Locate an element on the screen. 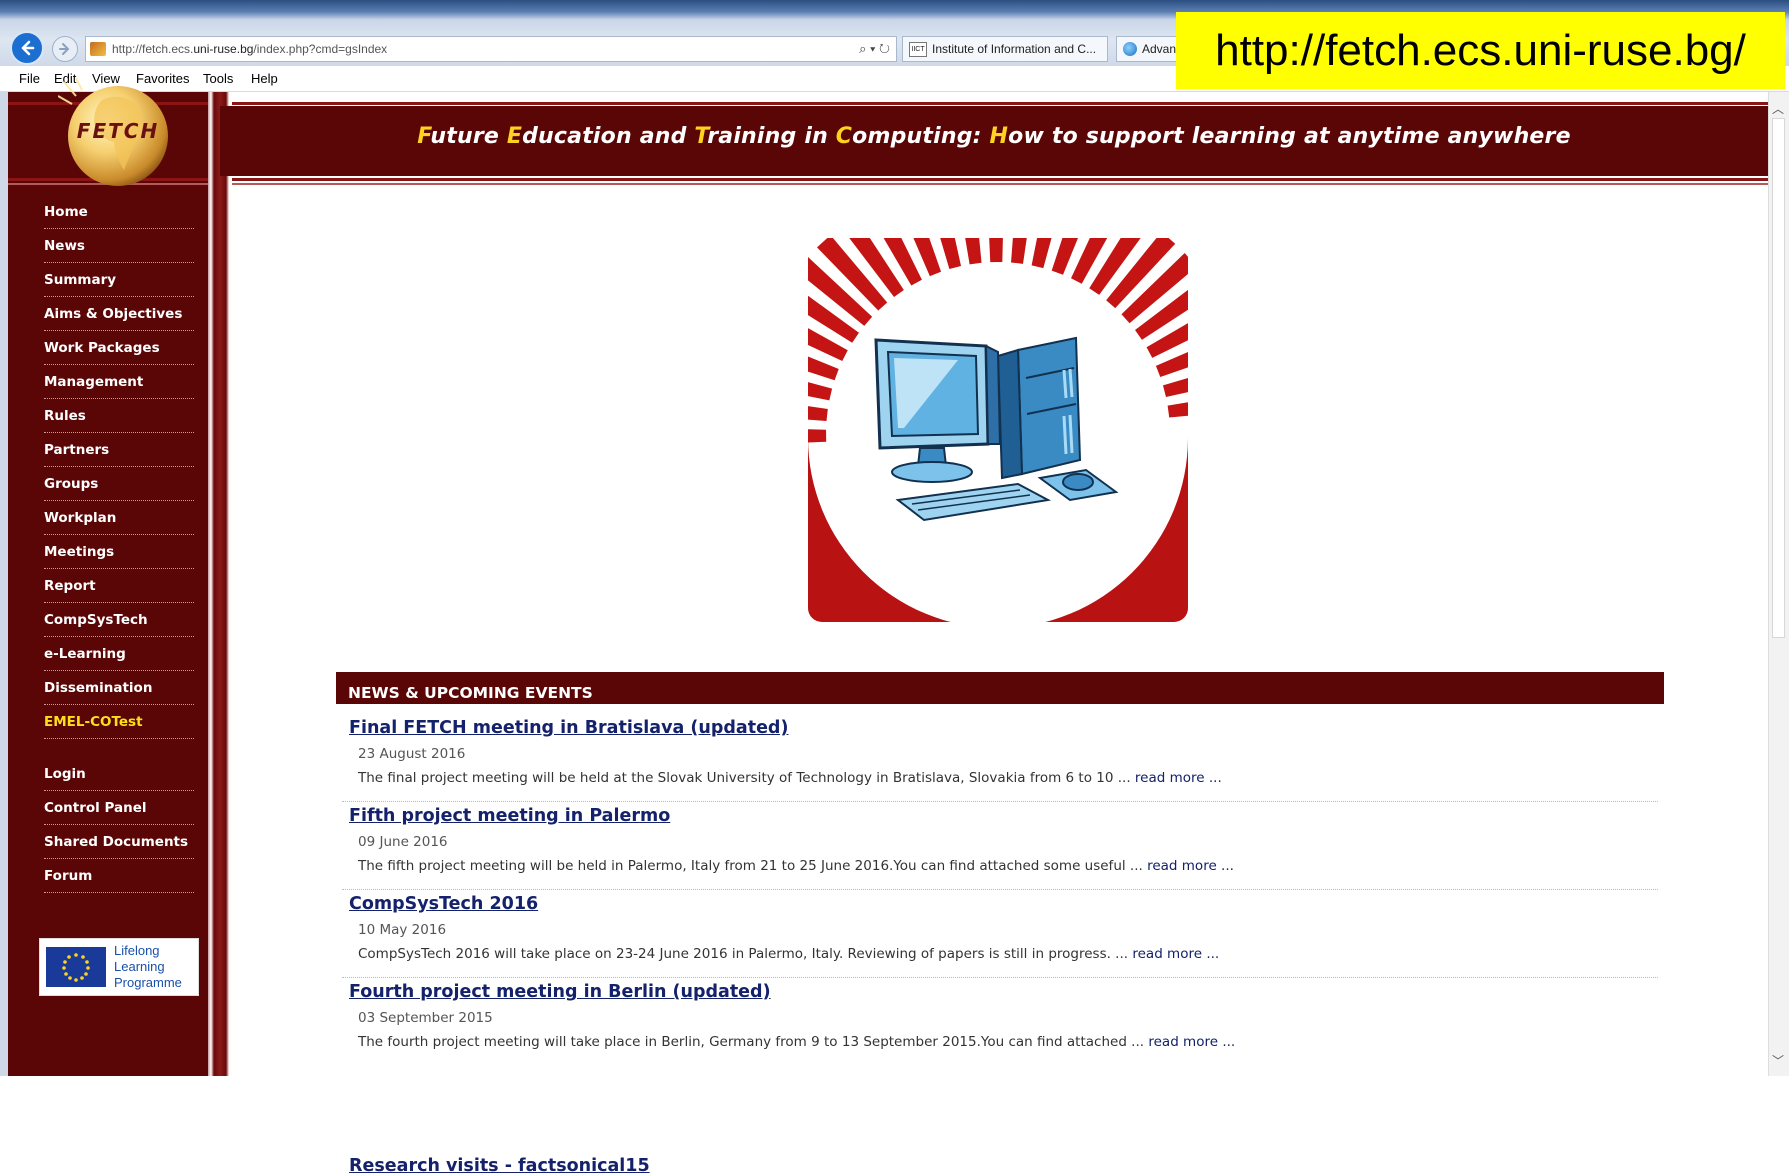  news-date: 03 September 2015 is located at coordinates (425, 1018).